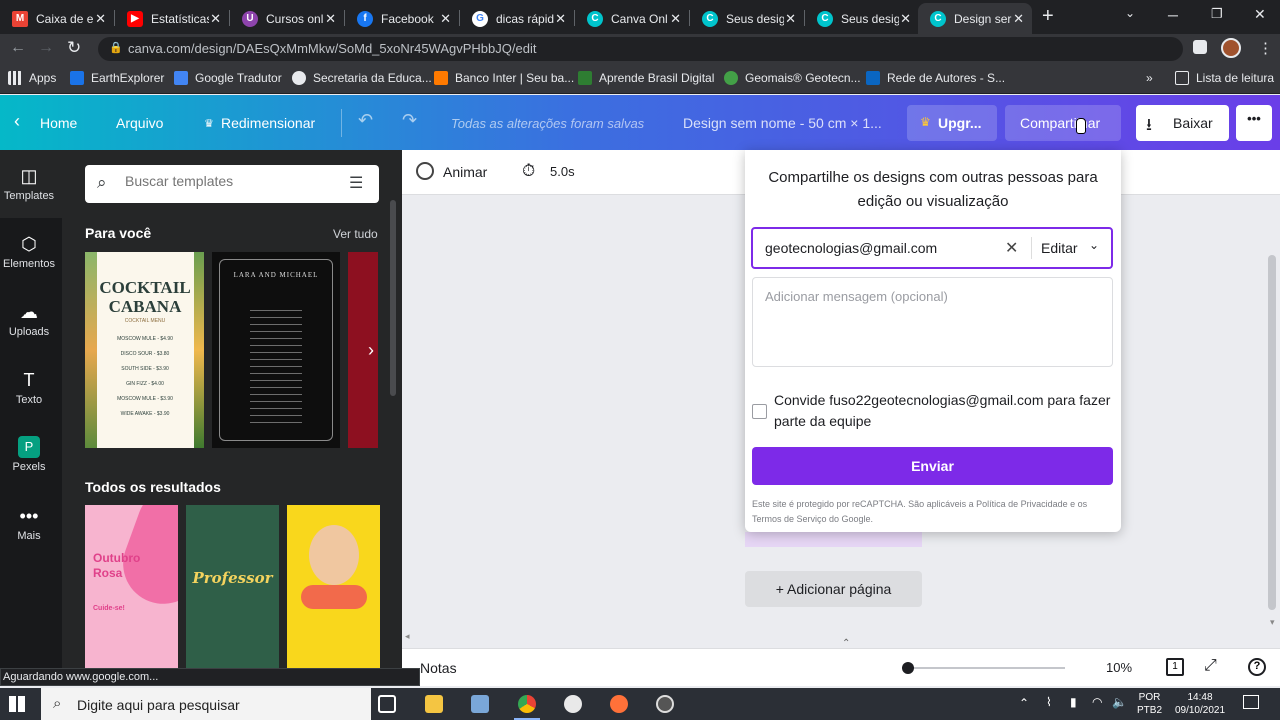  I want to click on bookmarks-overflow-icon: », so click(1149, 78).